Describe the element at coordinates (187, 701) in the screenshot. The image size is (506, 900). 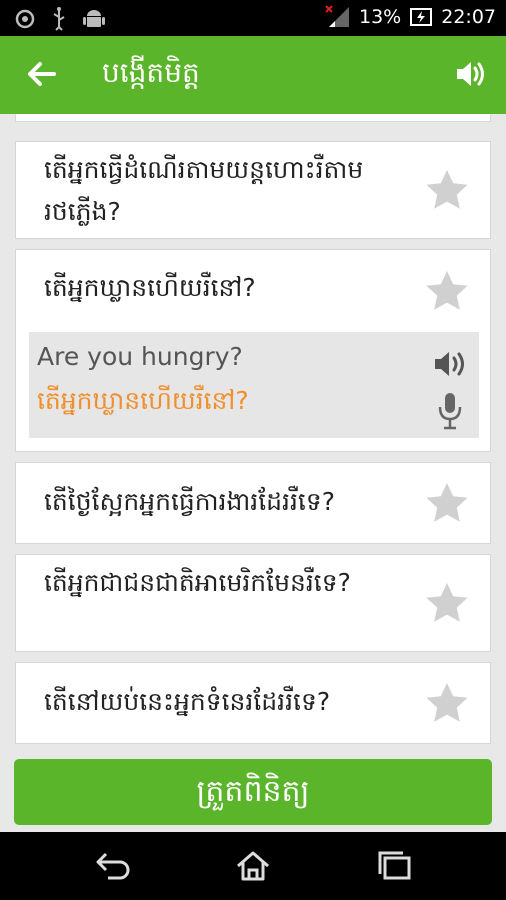
I see `phrase-text: តើនៅយប់នេះអ្នកទំនេរដែររឺទេ?` at that location.